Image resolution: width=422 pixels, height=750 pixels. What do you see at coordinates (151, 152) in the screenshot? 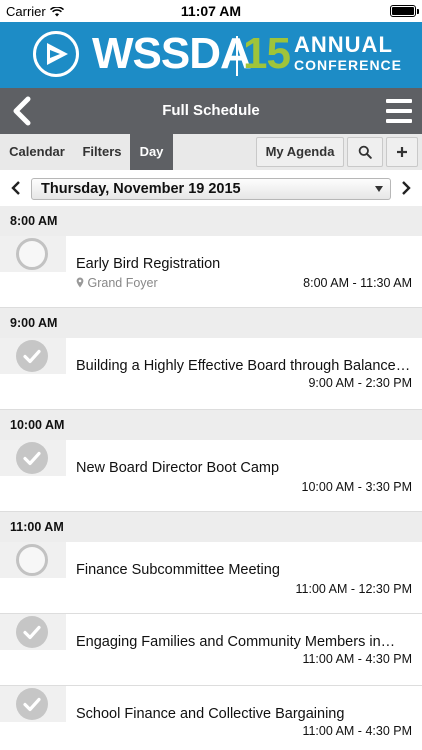
I see `tab-day: Day` at bounding box center [151, 152].